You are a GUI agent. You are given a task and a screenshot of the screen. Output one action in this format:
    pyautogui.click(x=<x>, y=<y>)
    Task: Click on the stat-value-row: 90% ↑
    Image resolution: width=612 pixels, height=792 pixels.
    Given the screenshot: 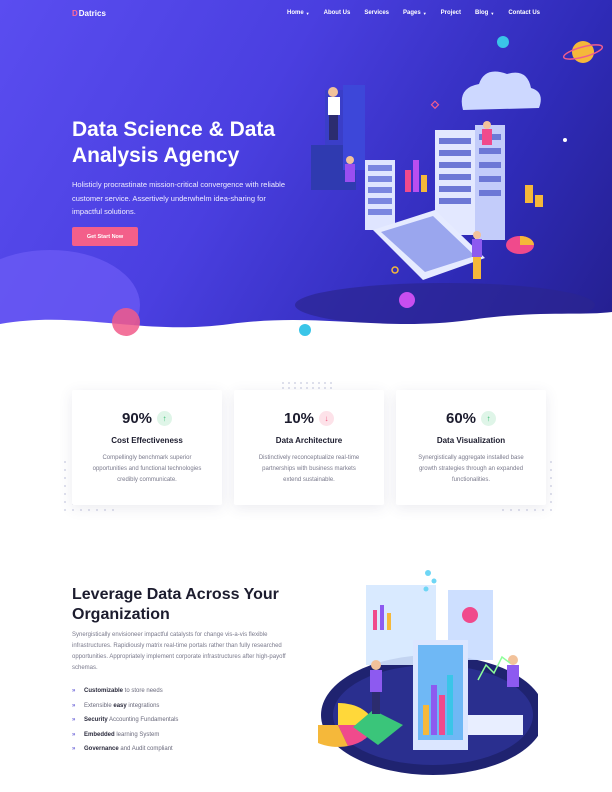 What is the action you would take?
    pyautogui.click(x=147, y=418)
    